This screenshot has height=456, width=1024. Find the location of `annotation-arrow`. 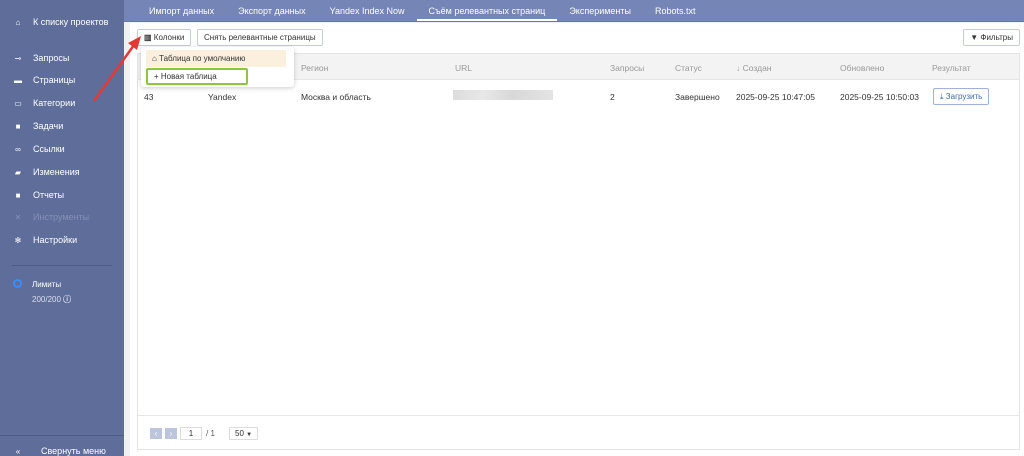

annotation-arrow is located at coordinates (116, 69).